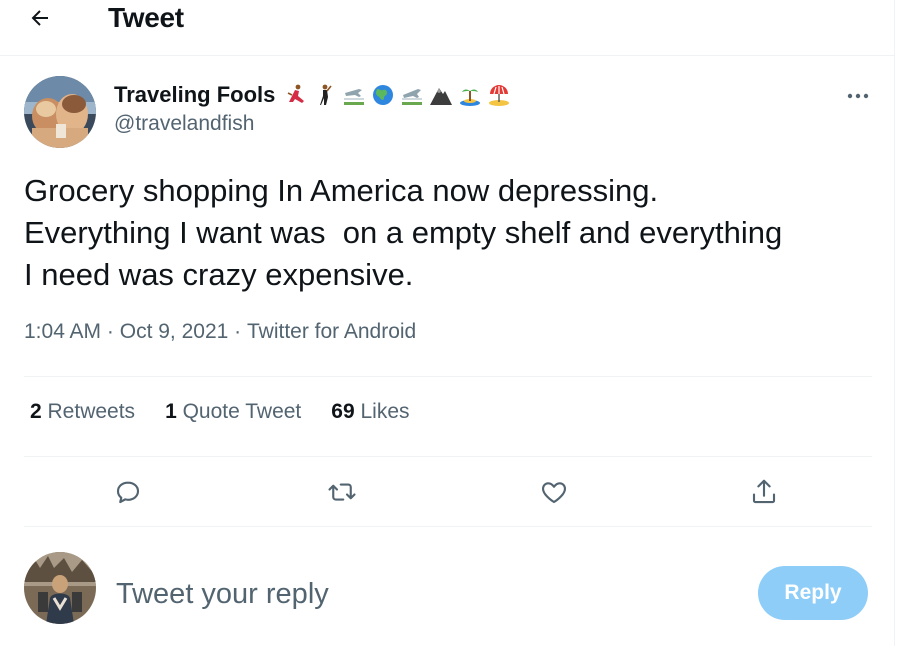 The width and height of the screenshot is (910, 646). Describe the element at coordinates (146, 17) in the screenshot. I see `page-title: Tweet` at that location.